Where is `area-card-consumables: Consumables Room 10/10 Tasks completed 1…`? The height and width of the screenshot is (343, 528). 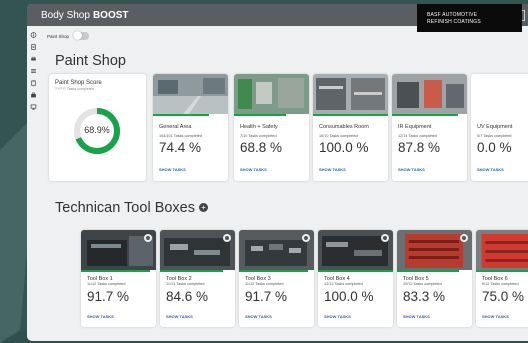 area-card-consumables: Consumables Room 10/10 Tasks completed 1… is located at coordinates (350, 127).